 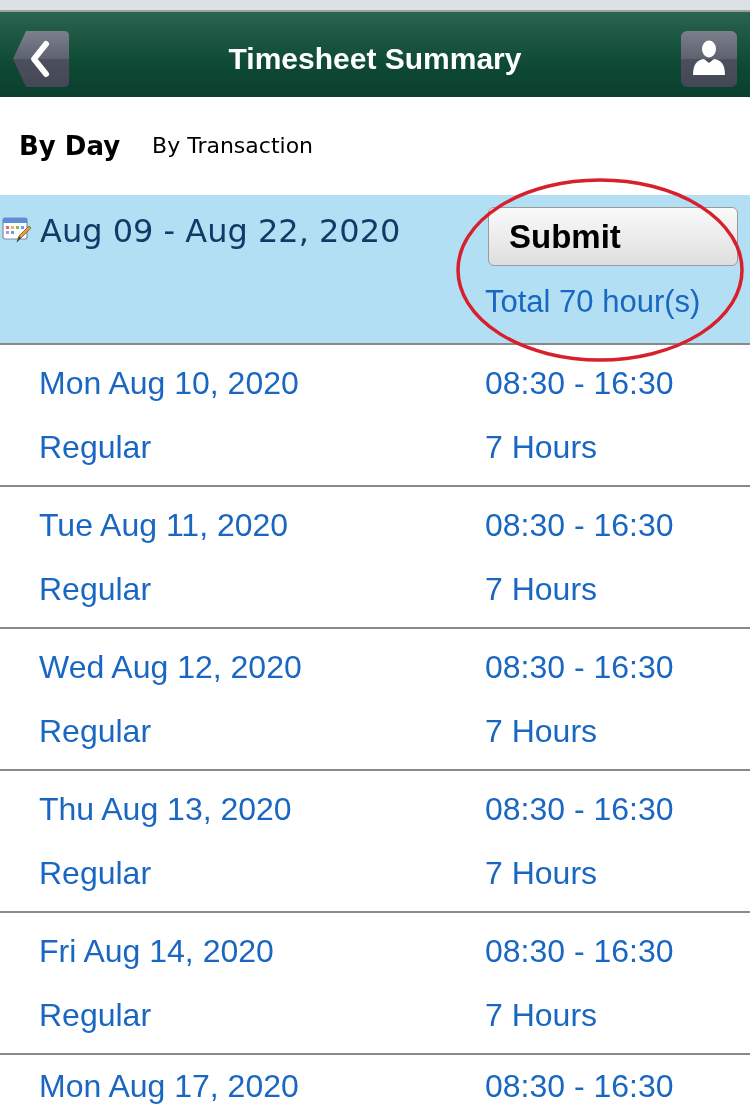 I want to click on calendar-pencil-icon, so click(x=17, y=230).